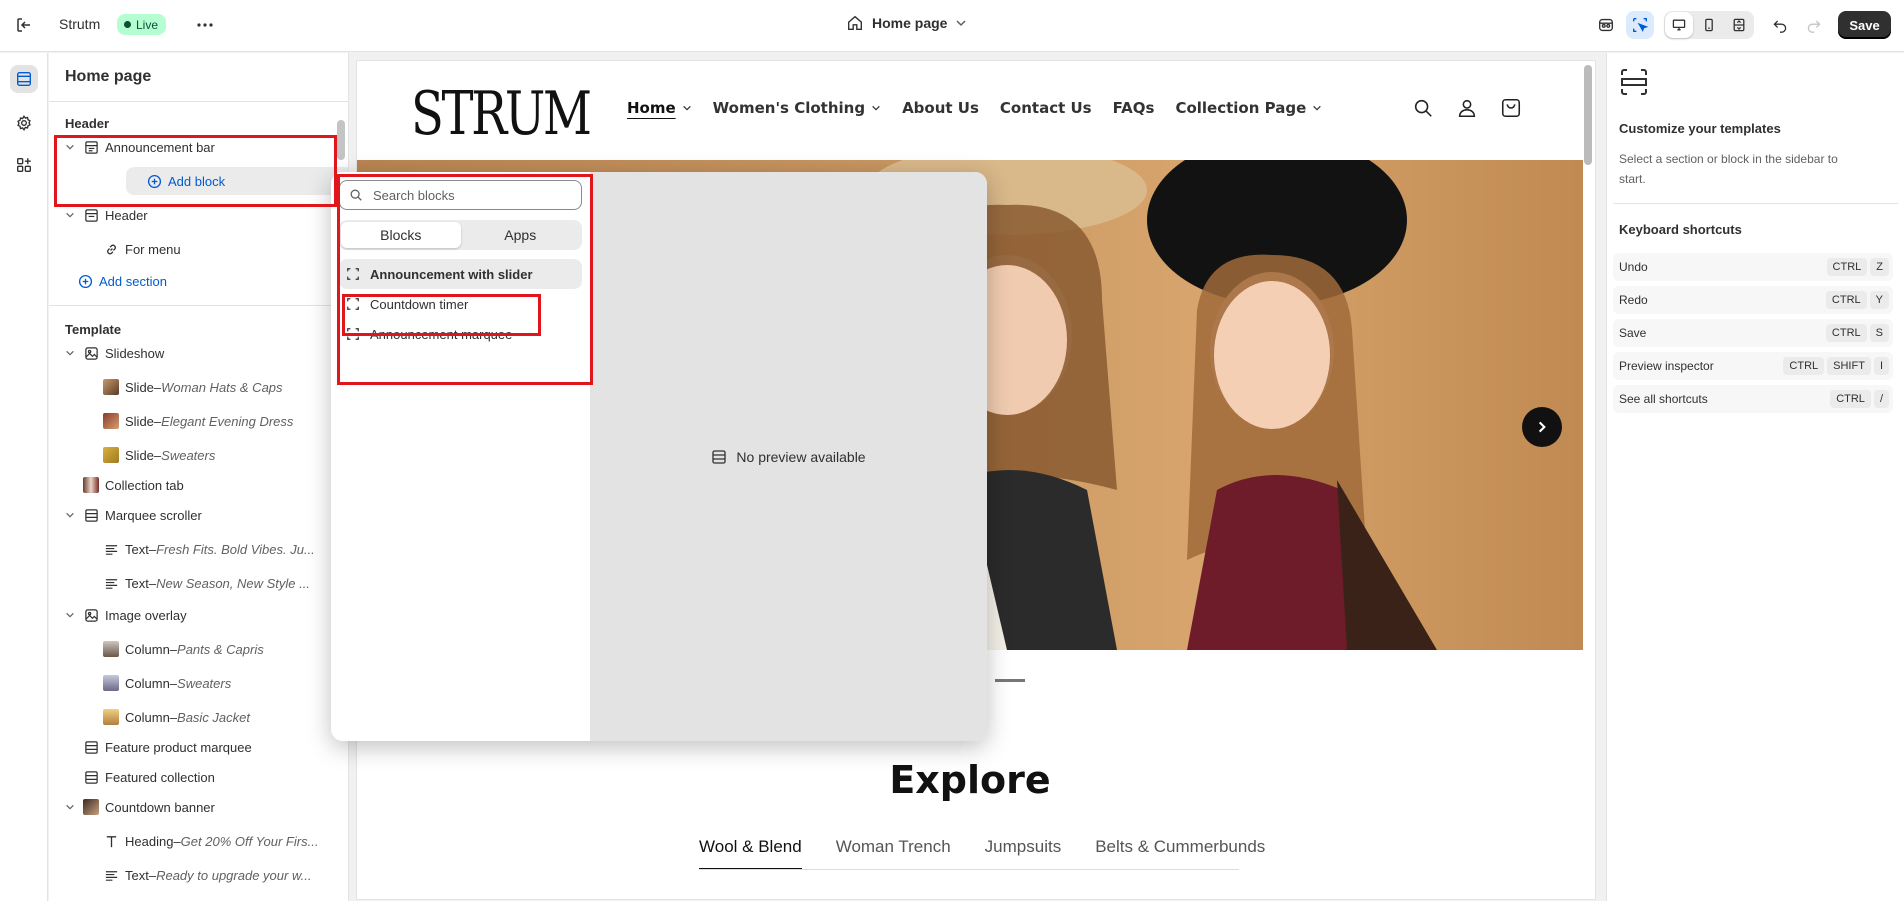 Image resolution: width=1904 pixels, height=901 pixels. Describe the element at coordinates (193, 649) in the screenshot. I see `block-column-1: Column – Pants & Capris` at that location.